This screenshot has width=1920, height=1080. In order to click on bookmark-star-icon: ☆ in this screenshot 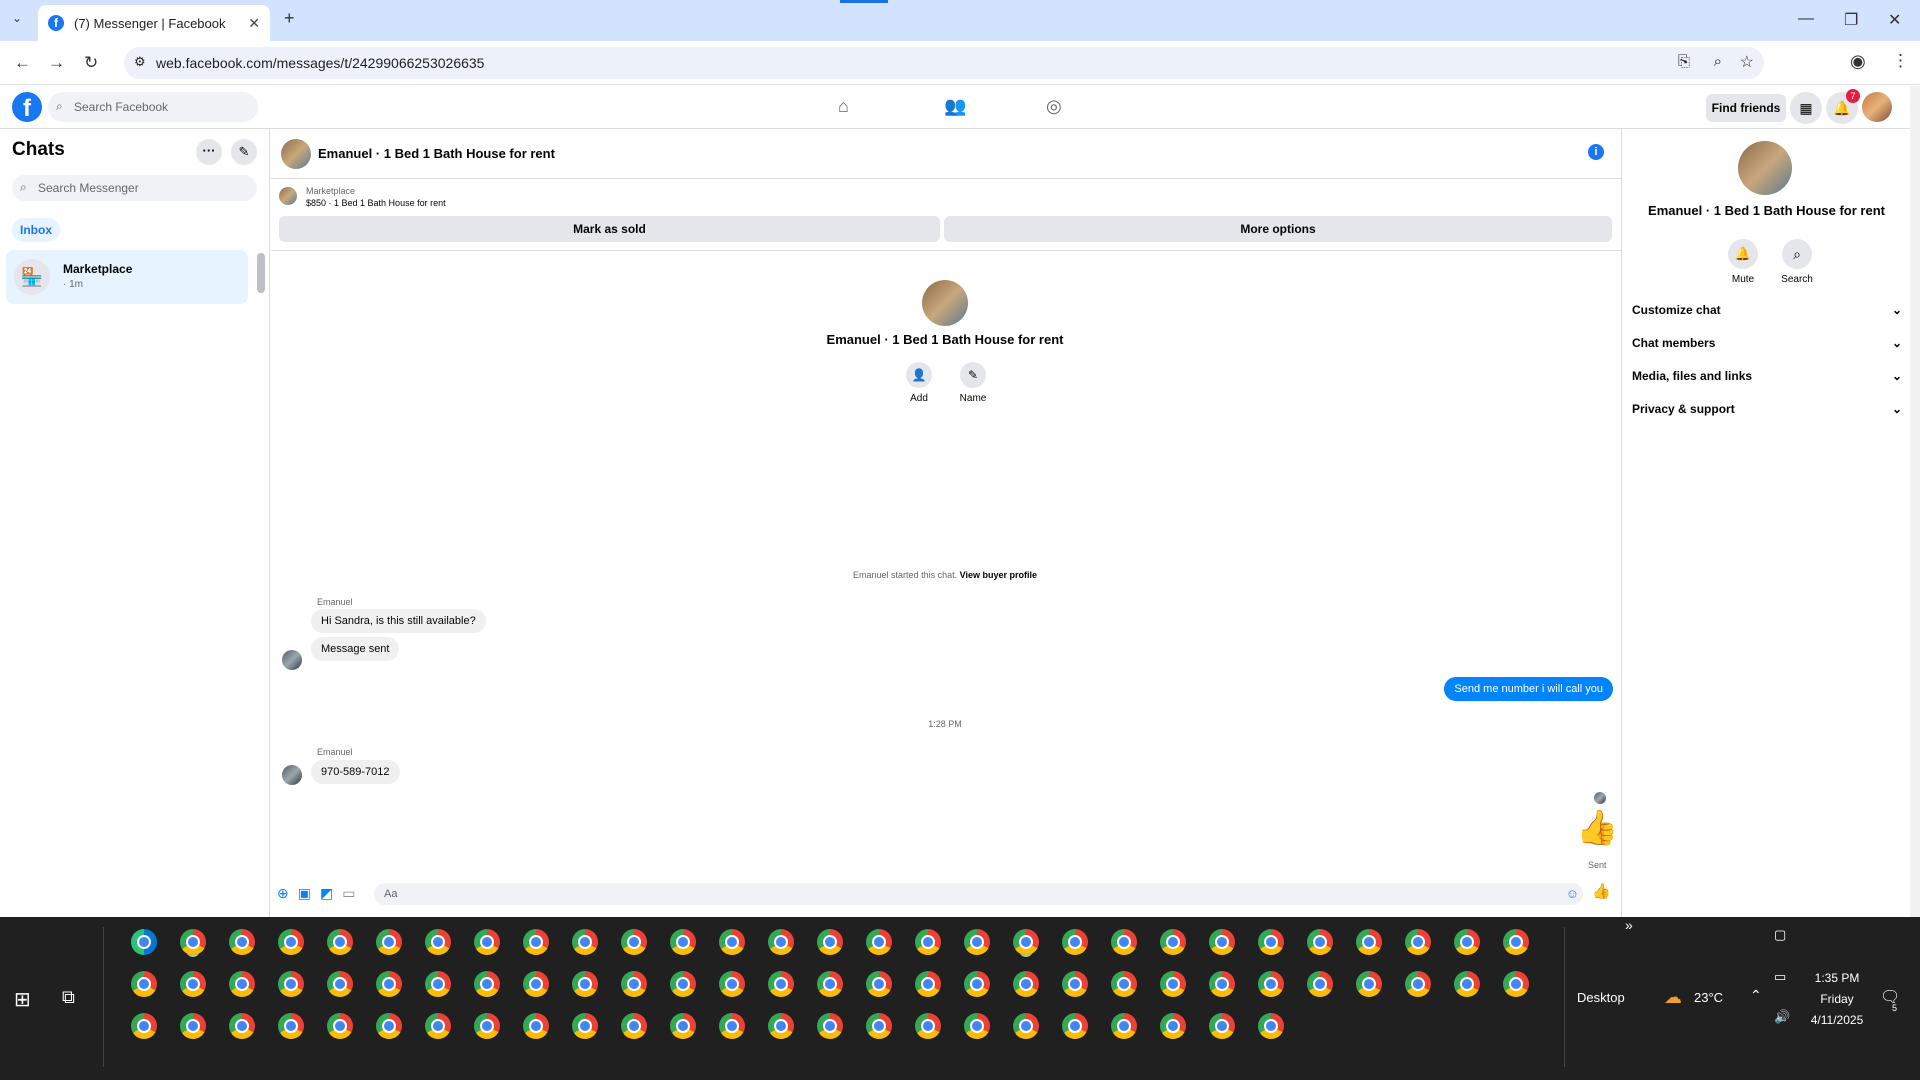, I will do `click(1747, 62)`.